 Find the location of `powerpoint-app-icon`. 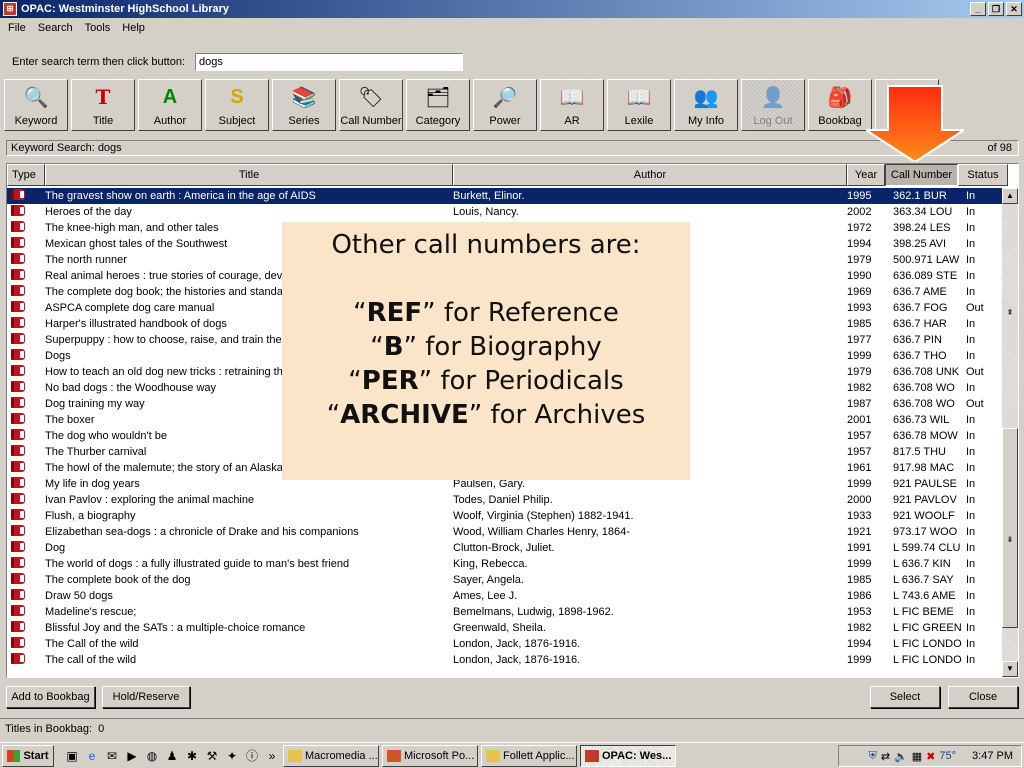

powerpoint-app-icon is located at coordinates (394, 755).